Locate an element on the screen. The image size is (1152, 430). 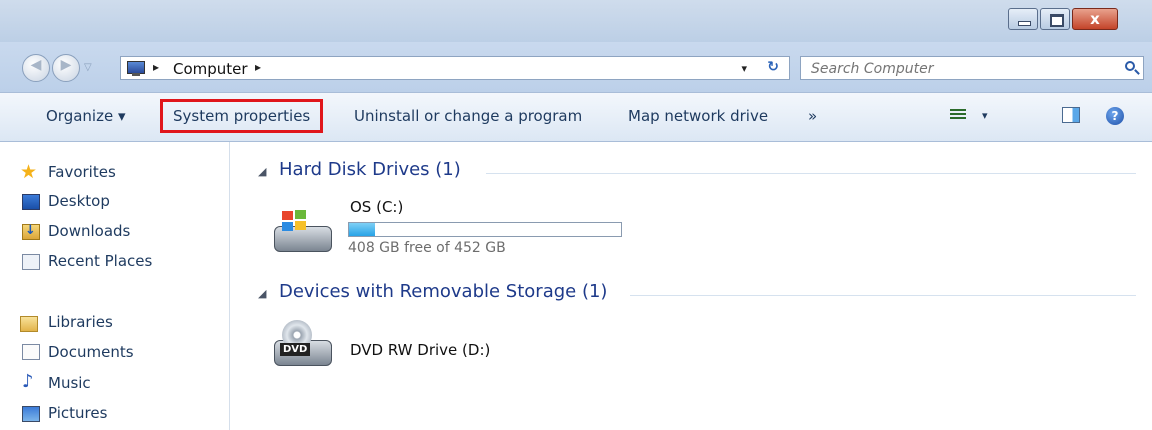
nav-recent-places: Recent Places is located at coordinates (100, 261).